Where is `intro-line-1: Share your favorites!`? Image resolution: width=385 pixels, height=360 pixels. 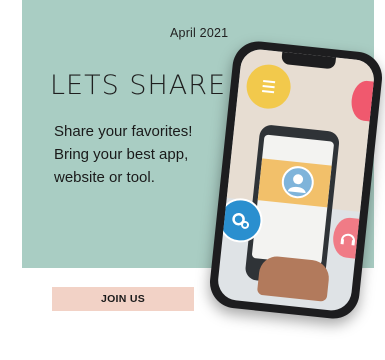
intro-line-1: Share your favorites! is located at coordinates (123, 131).